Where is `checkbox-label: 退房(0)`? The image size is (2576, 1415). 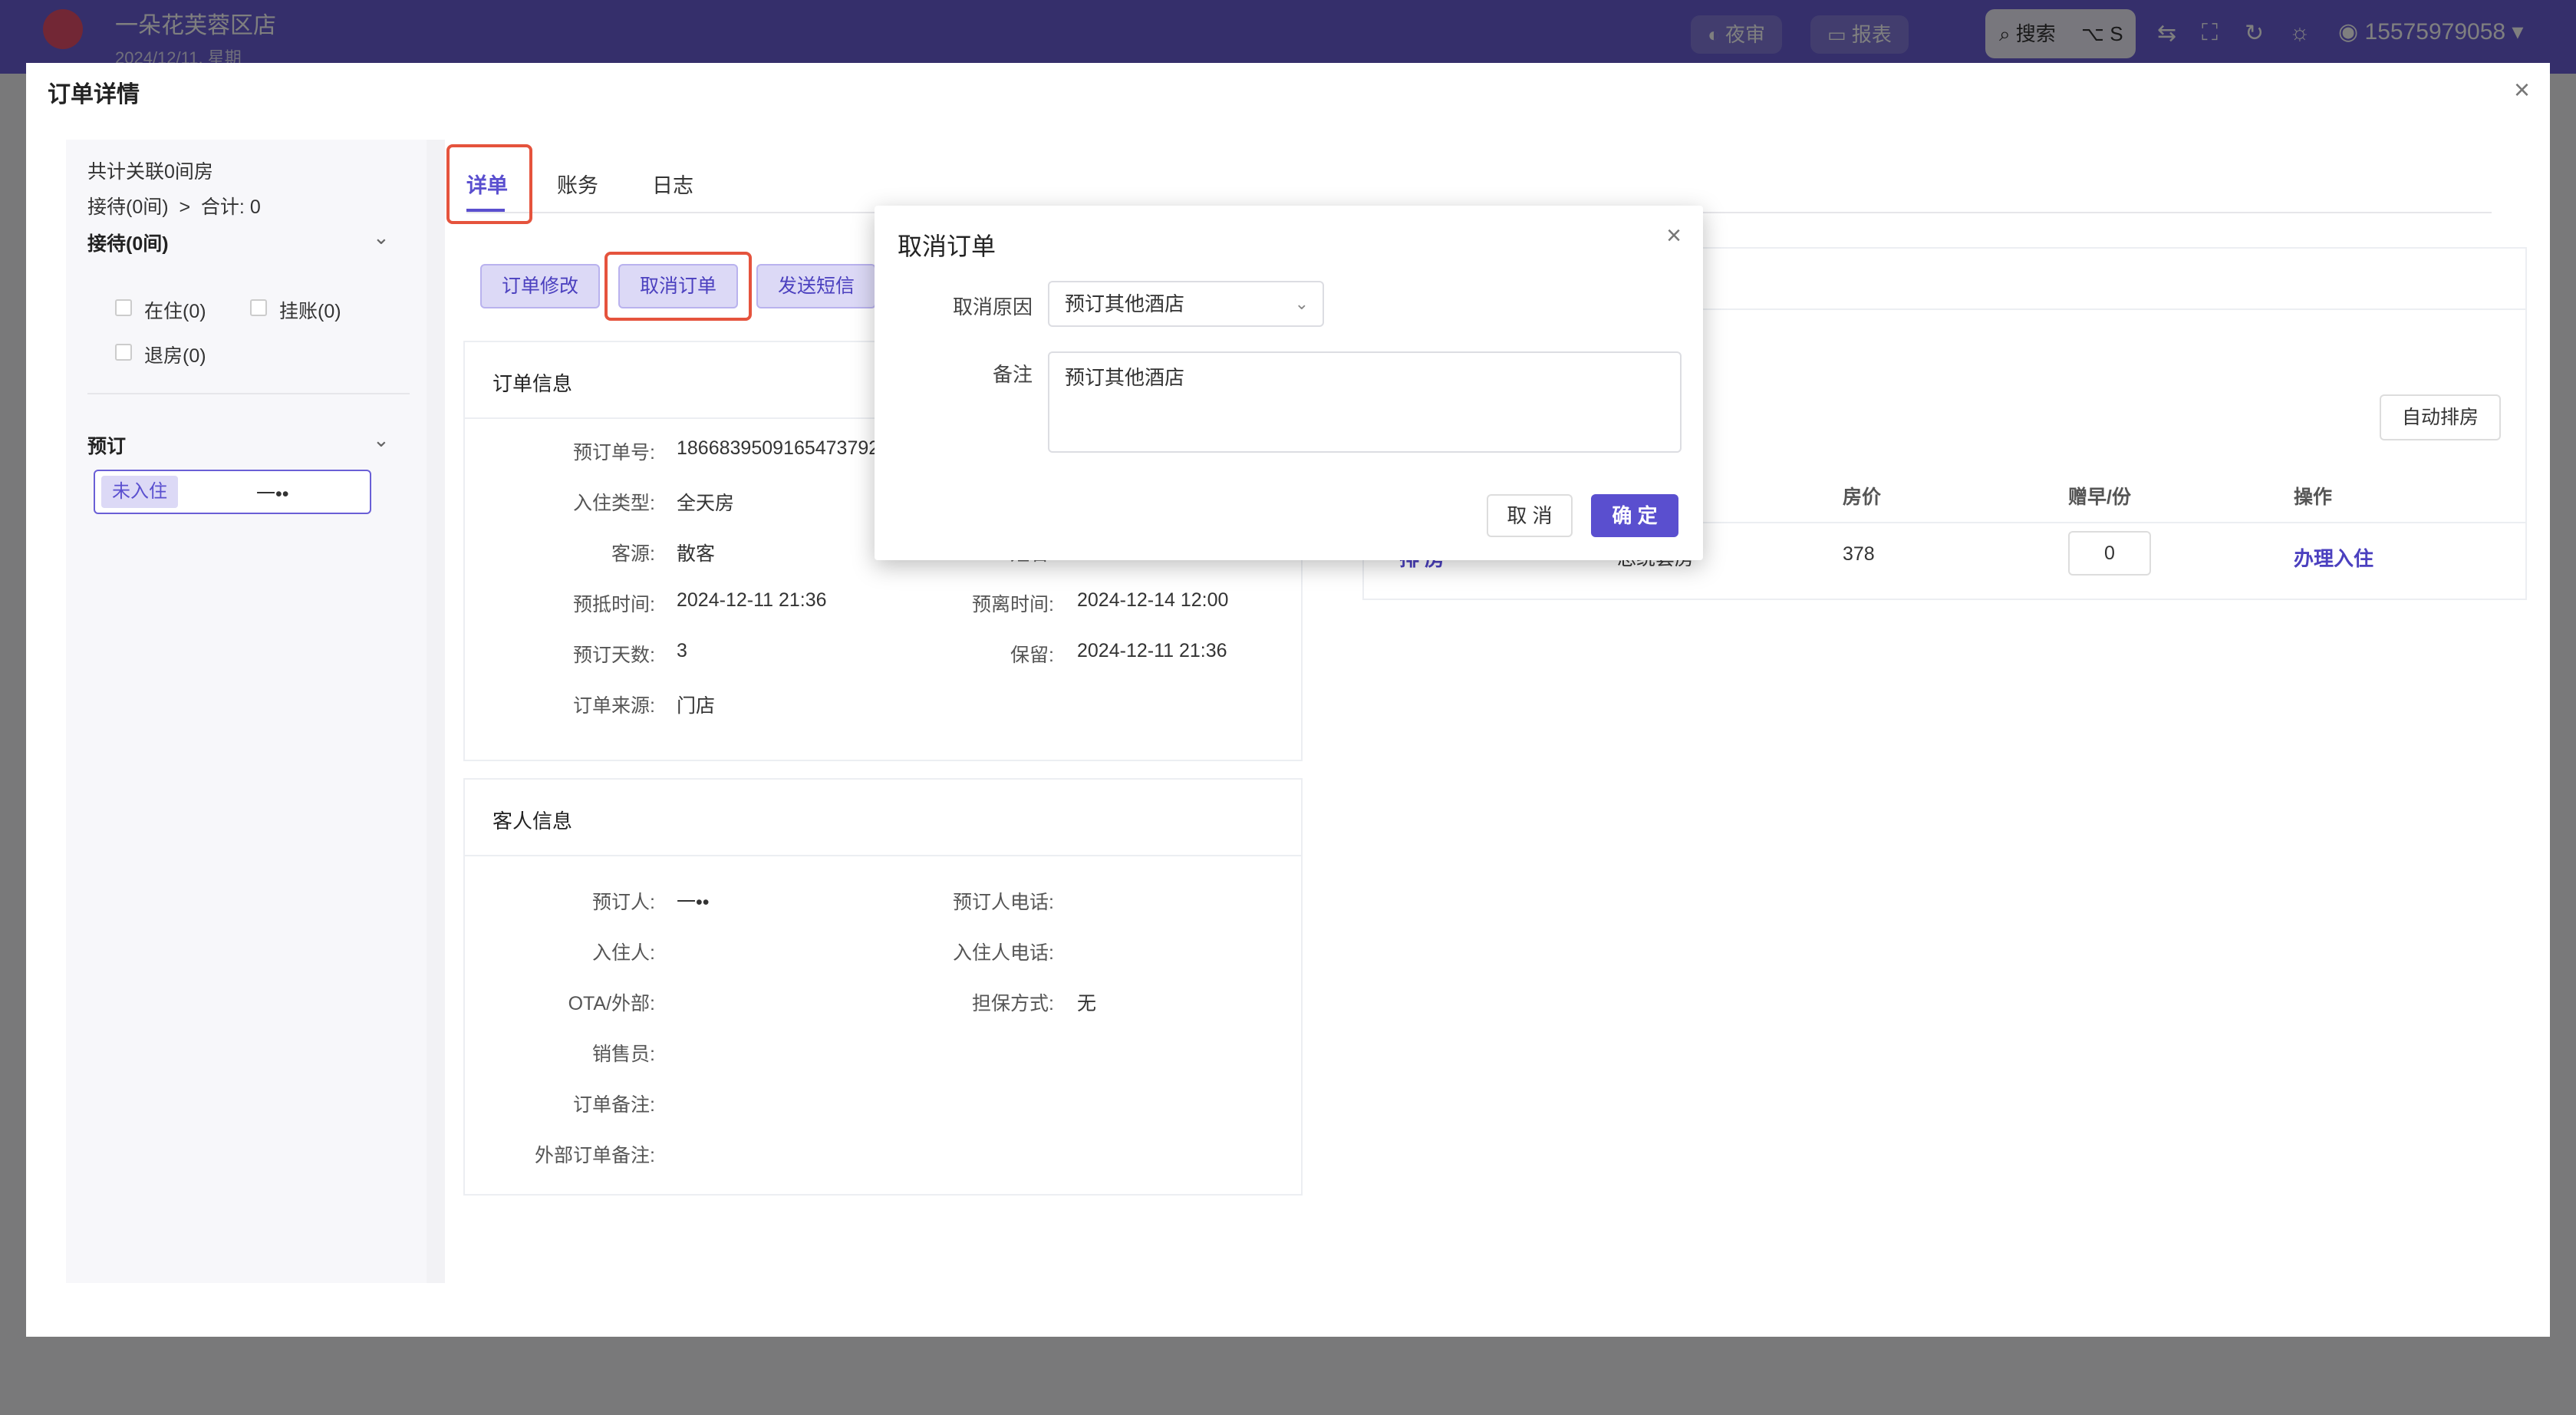 checkbox-label: 退房(0) is located at coordinates (175, 356).